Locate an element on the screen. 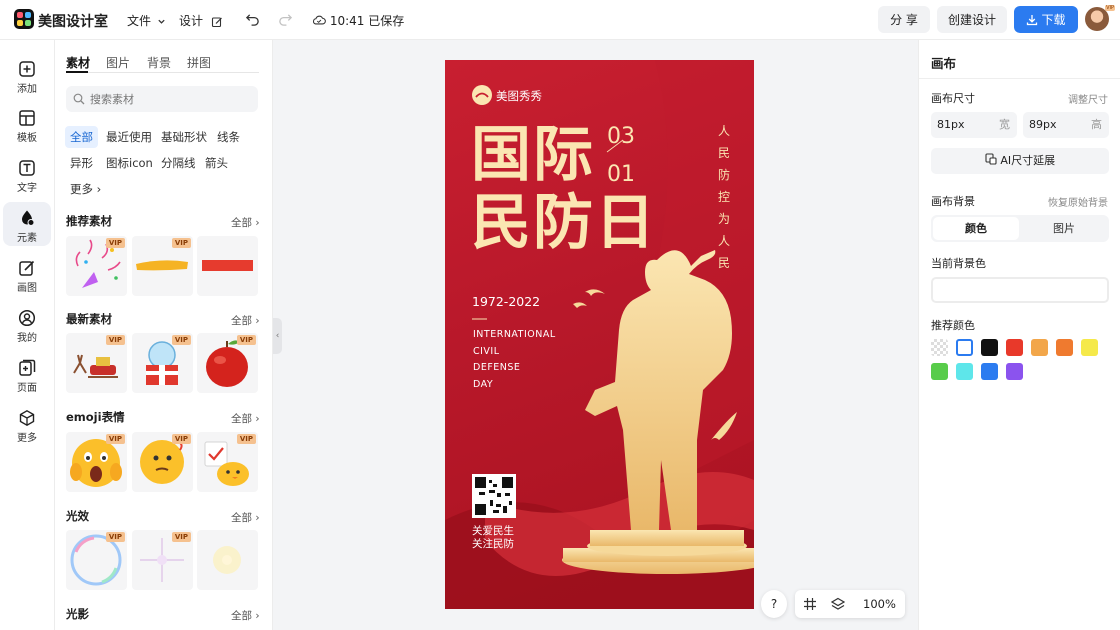 Image resolution: width=1120 pixels, height=630 pixels. see-all-label: 全部 is located at coordinates (241, 419).